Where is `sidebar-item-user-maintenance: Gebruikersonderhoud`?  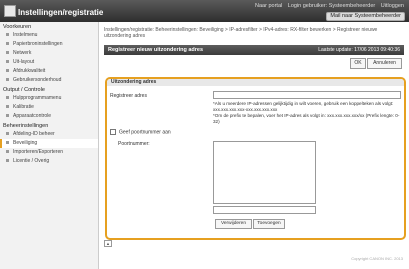 sidebar-item-user-maintenance: Gebruikersonderhoud is located at coordinates (49, 80).